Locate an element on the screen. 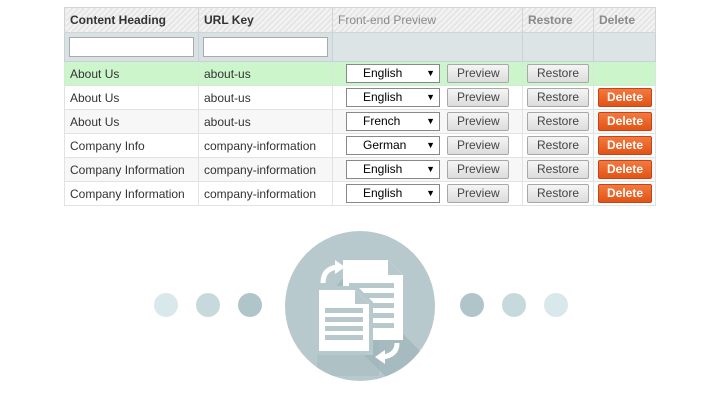 The width and height of the screenshot is (720, 400). grid-filter-row is located at coordinates (360, 47).